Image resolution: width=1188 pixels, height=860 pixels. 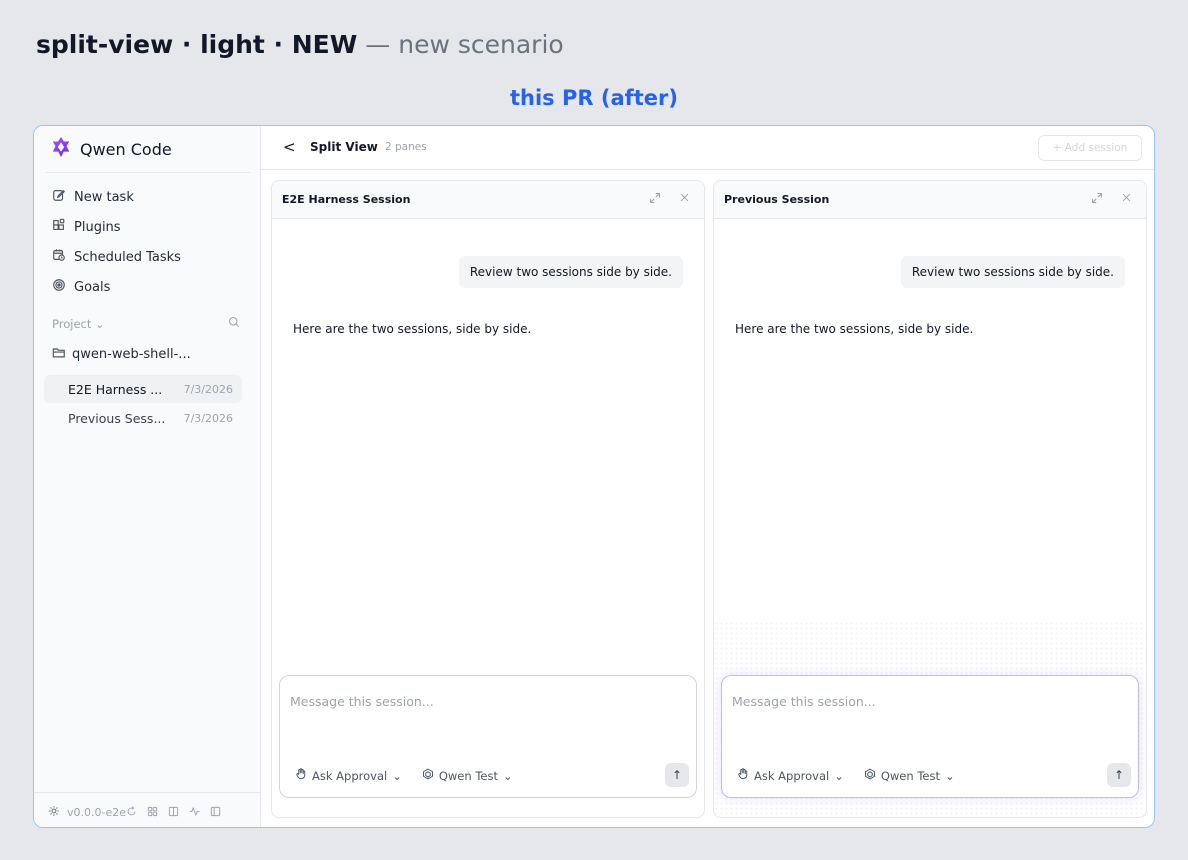 What do you see at coordinates (930, 200) in the screenshot?
I see `pane-header: Previous Session` at bounding box center [930, 200].